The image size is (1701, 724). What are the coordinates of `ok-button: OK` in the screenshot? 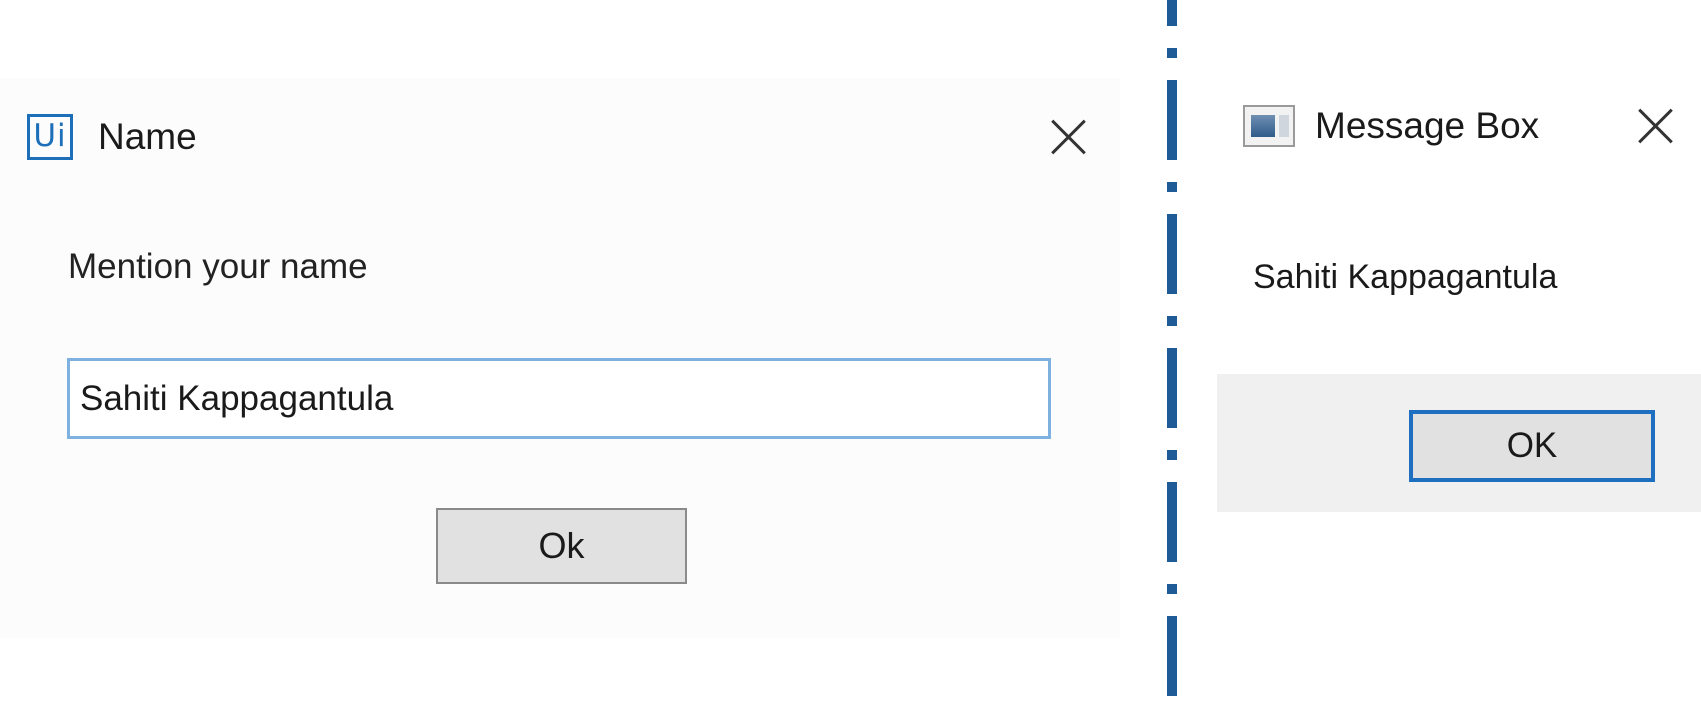 It's located at (1532, 446).